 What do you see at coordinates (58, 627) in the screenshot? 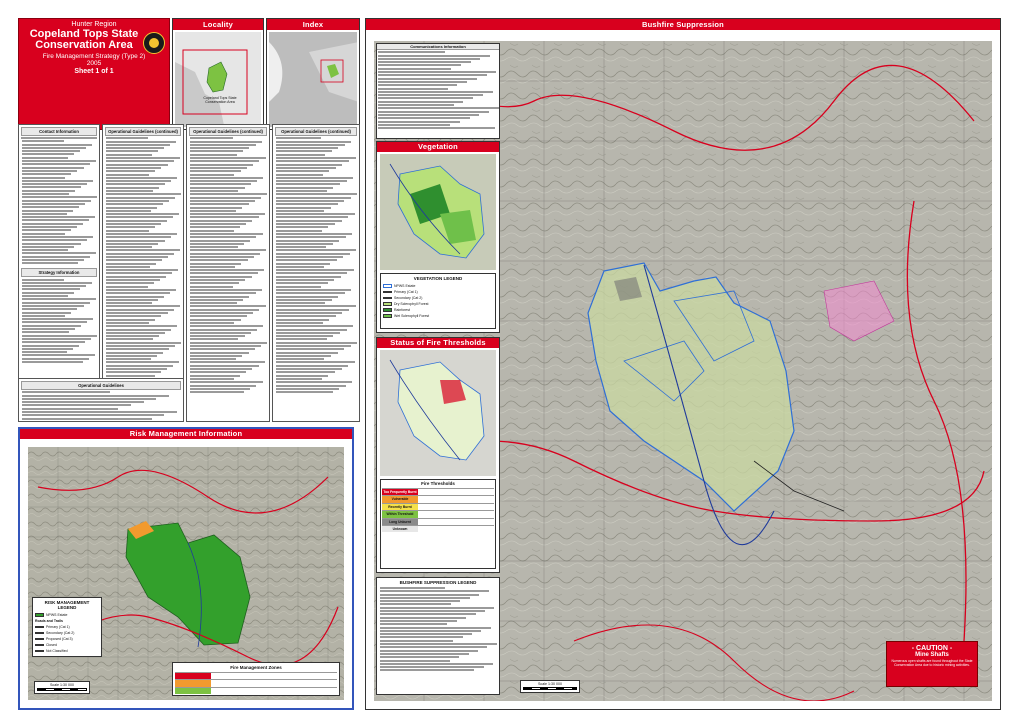
I see `risk-legend-item: Primary (Cat 1)` at bounding box center [58, 627].